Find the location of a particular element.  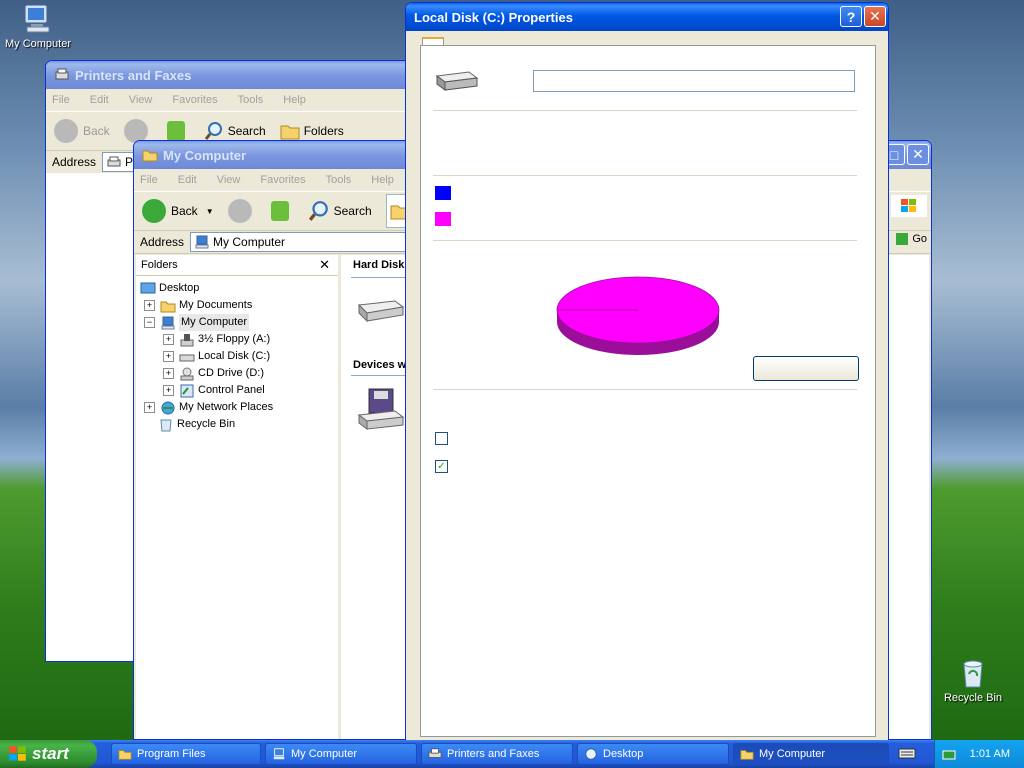

folders-icon is located at coordinates (290, 132).